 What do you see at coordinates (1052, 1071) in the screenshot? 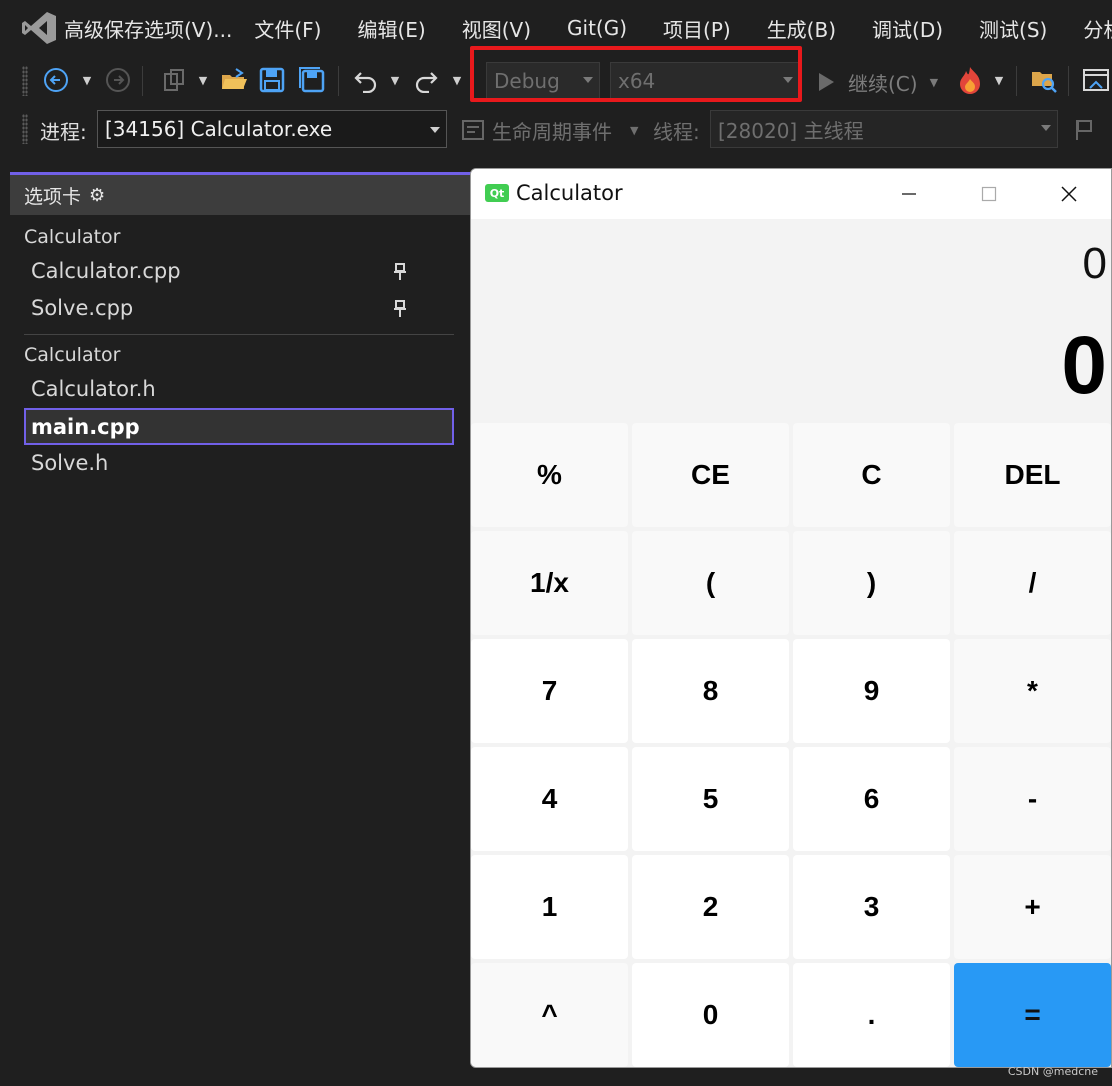
I see `watermark: CSDN @medcne` at bounding box center [1052, 1071].